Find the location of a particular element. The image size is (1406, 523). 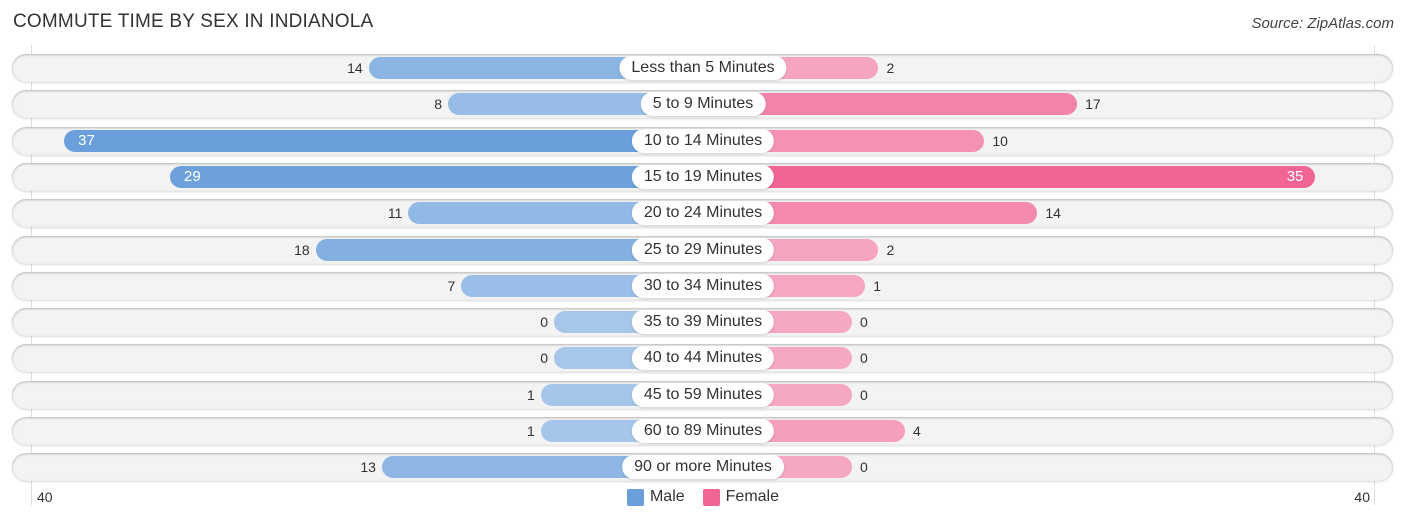

category-label: 60 to 89 Minutes is located at coordinates (703, 431).